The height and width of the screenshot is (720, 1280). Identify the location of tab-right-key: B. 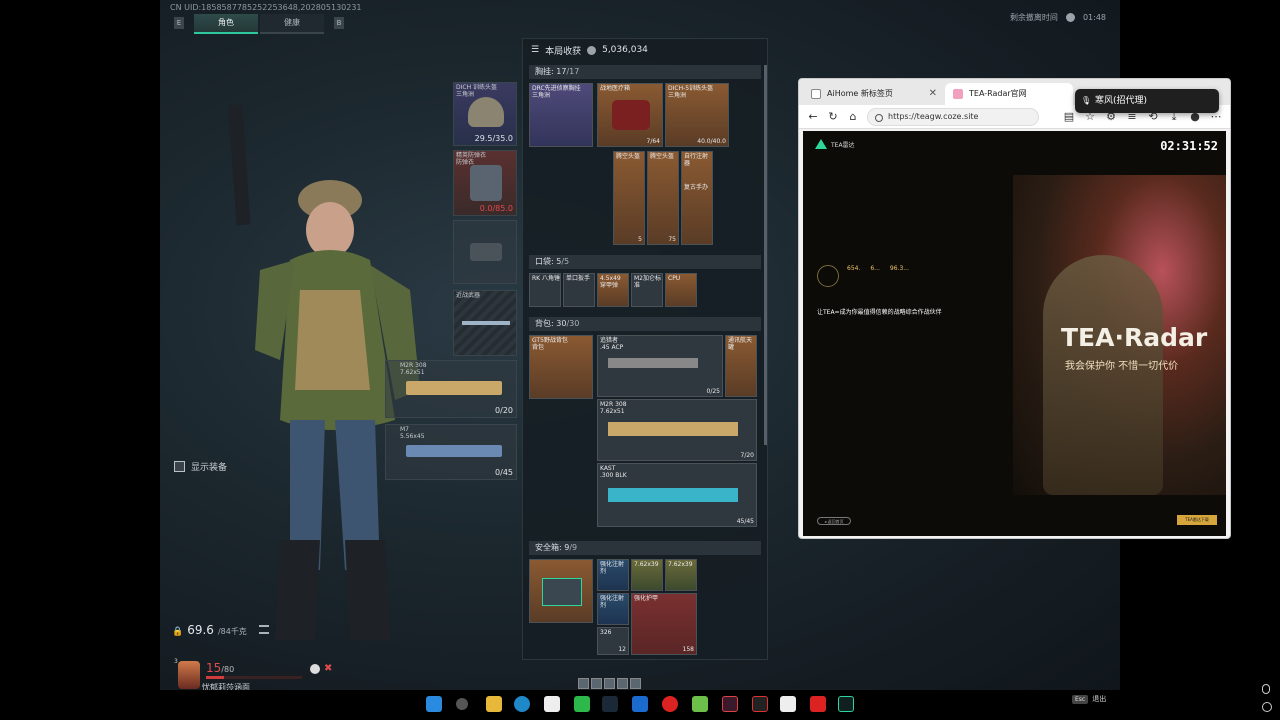
(339, 23).